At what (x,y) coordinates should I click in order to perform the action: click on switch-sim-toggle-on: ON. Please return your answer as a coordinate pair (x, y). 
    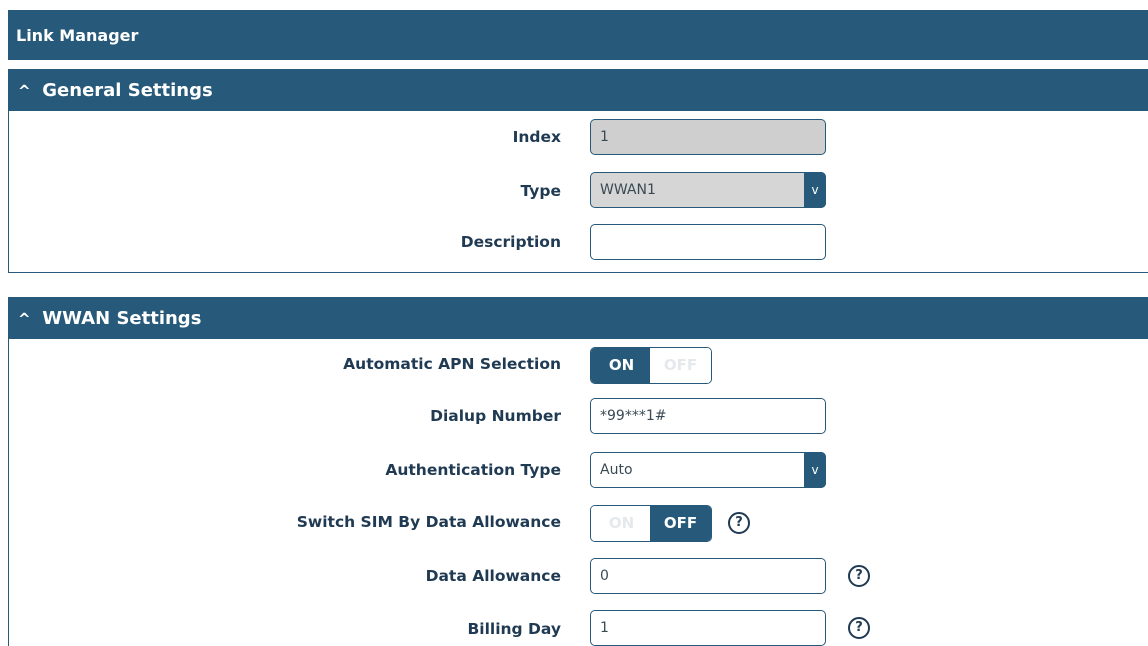
    Looking at the image, I should click on (621, 523).